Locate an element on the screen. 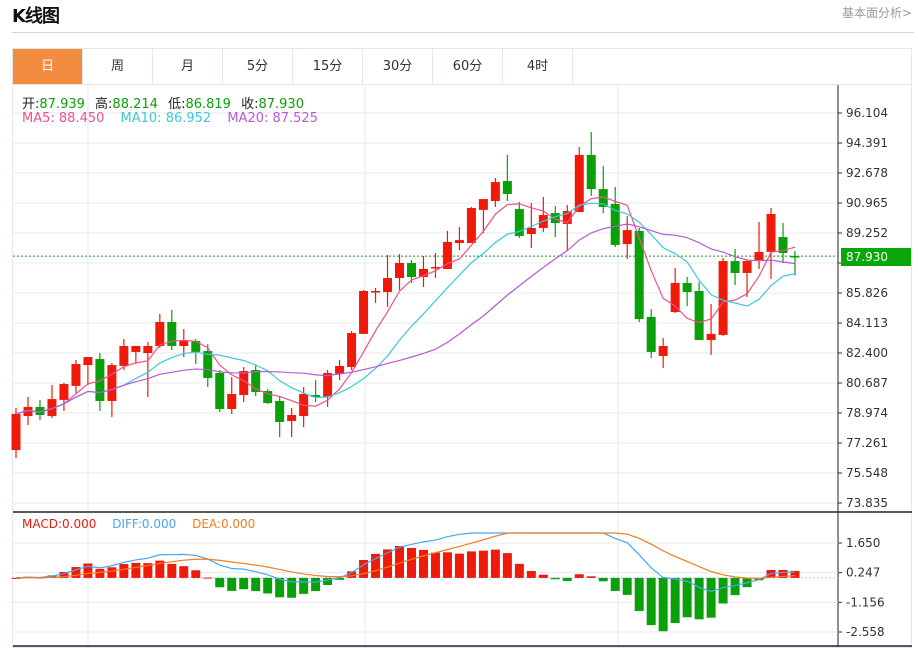  macd-tick-label: -2.558 is located at coordinates (865, 632).